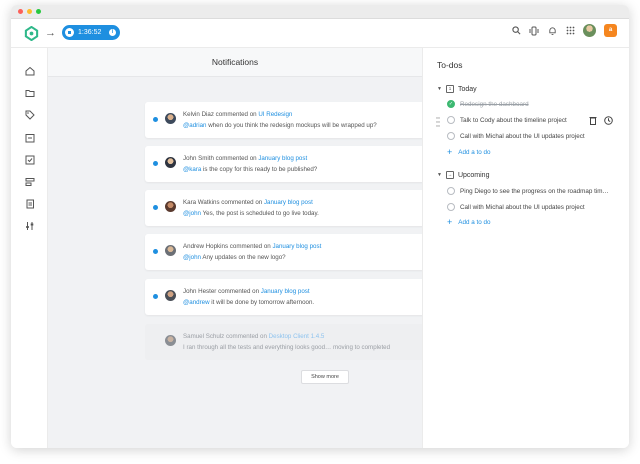 Image resolution: width=640 pixels, height=464 pixels. What do you see at coordinates (29, 248) in the screenshot?
I see `sidebar` at bounding box center [29, 248].